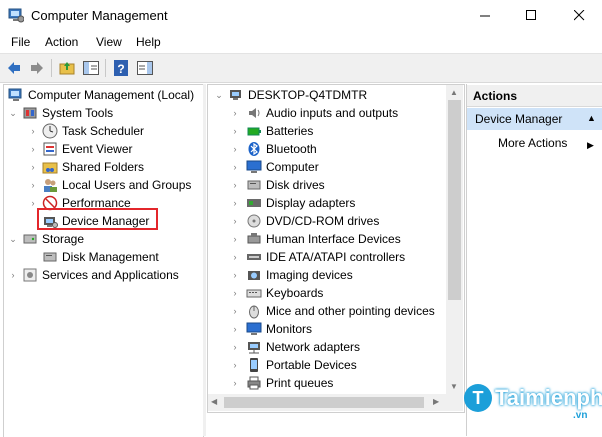 This screenshot has height=437, width=602. Describe the element at coordinates (324, 402) in the screenshot. I see `horizontal-scroll-thumb` at that location.